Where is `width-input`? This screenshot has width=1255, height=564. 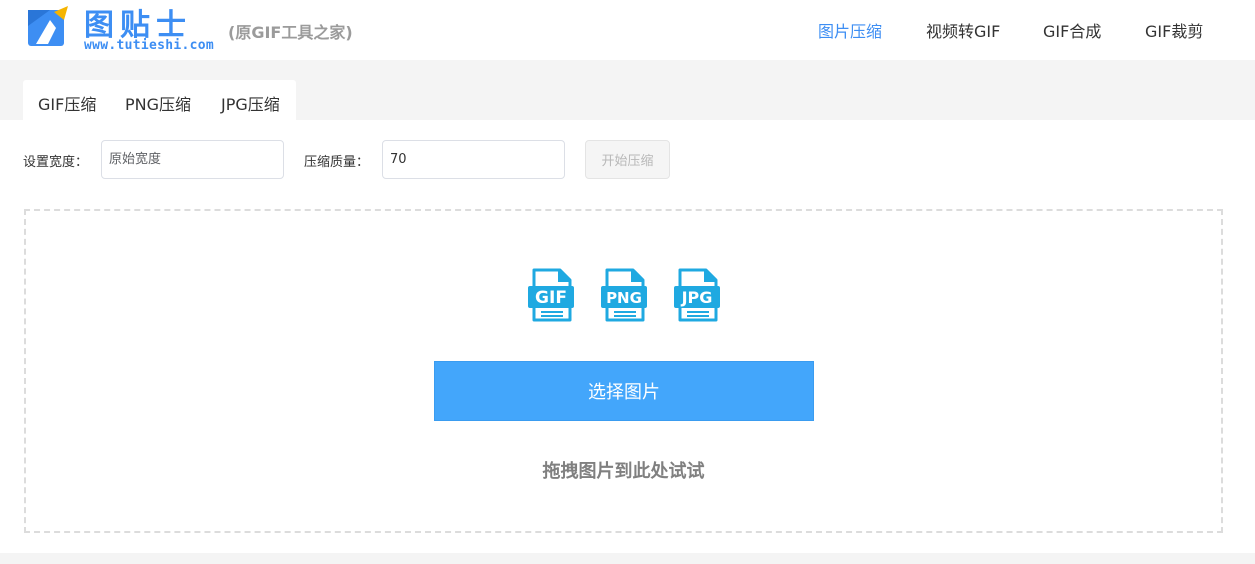 width-input is located at coordinates (192, 159).